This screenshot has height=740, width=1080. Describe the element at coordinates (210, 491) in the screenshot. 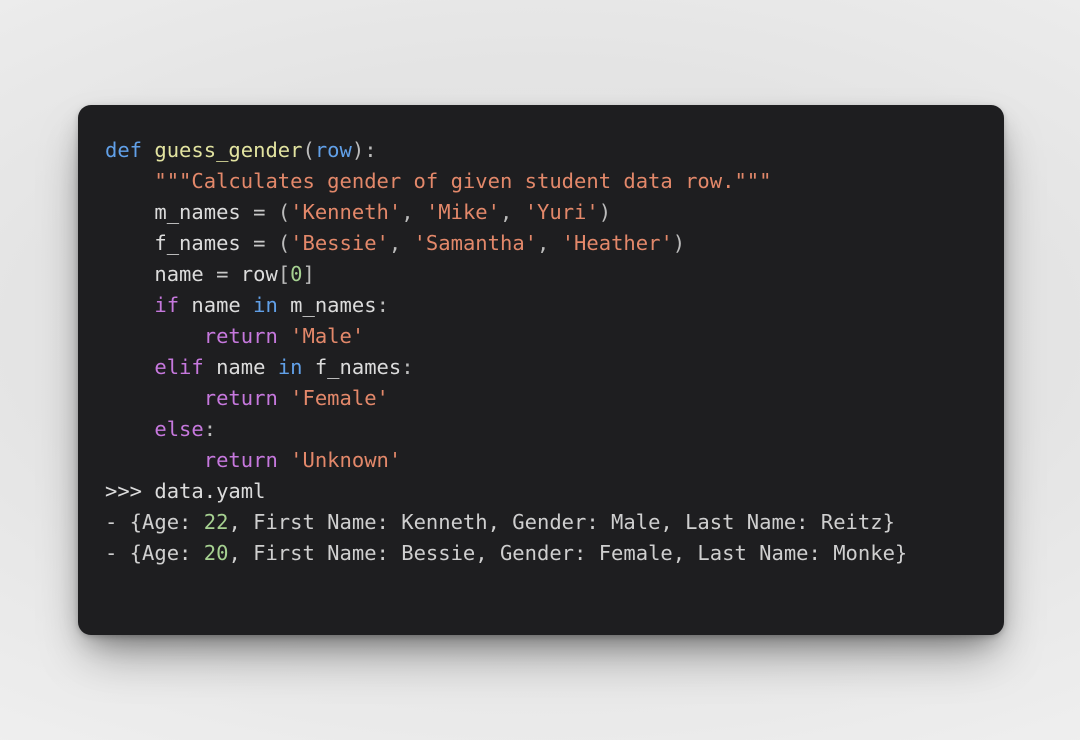

I see `code-token: data.yaml` at that location.